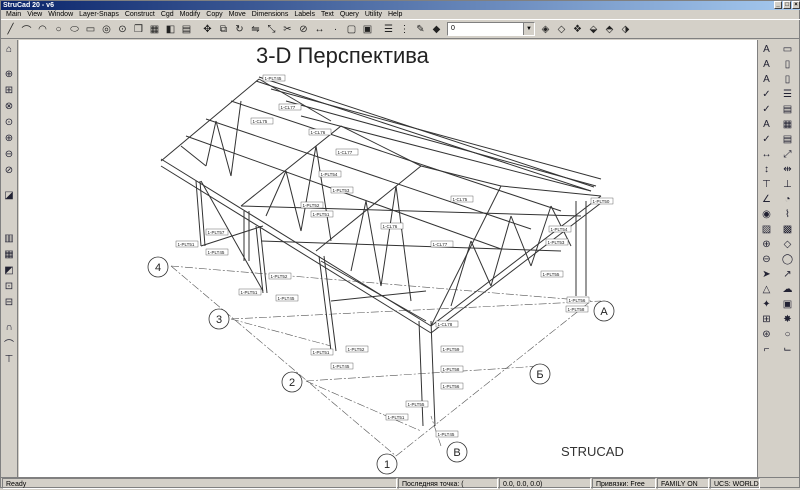 This screenshot has height=490, width=800. Describe the element at coordinates (624, 483) in the screenshot. I see `snap-status: Привязки: Free` at that location.